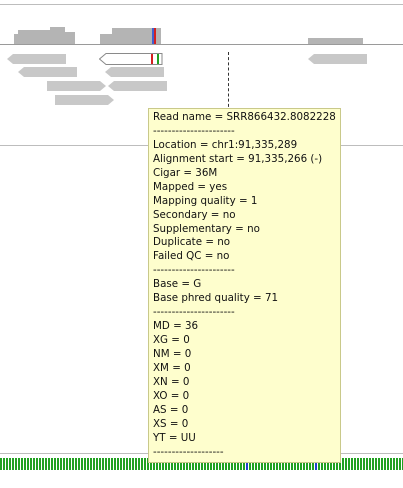  I want to click on center-guide-line, so click(228, 82).